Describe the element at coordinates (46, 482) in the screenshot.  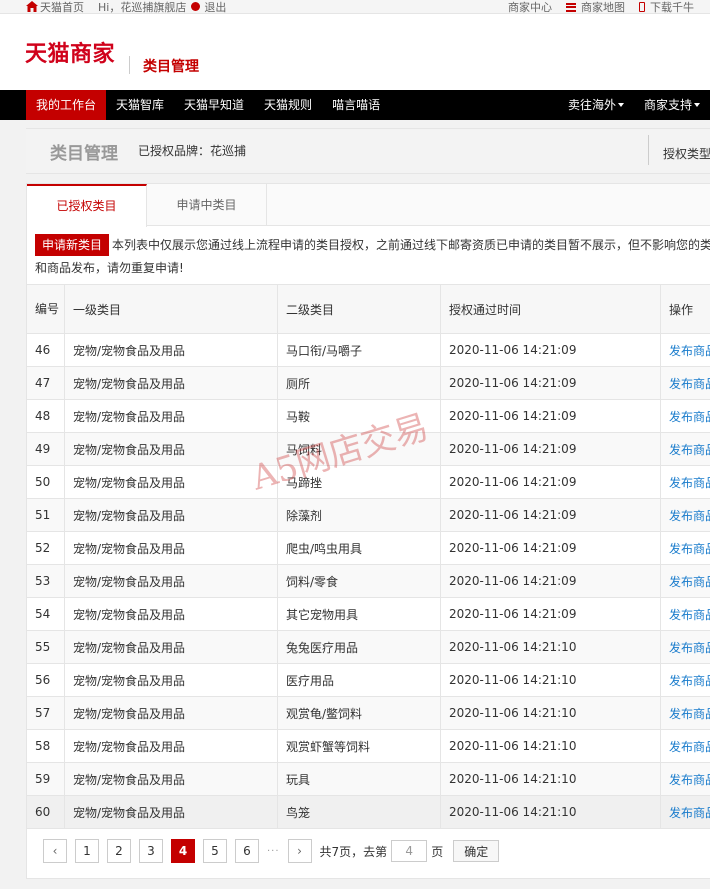
I see `cell-id: 50` at that location.